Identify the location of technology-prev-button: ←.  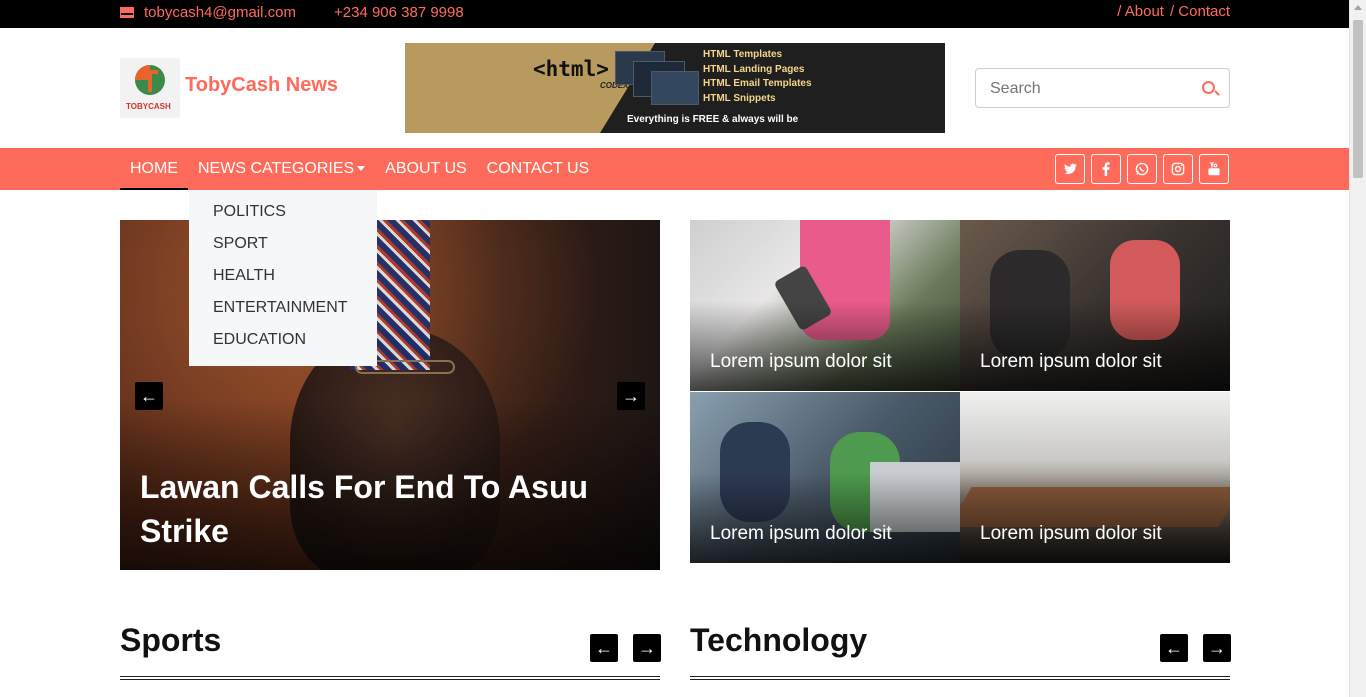
(1174, 648).